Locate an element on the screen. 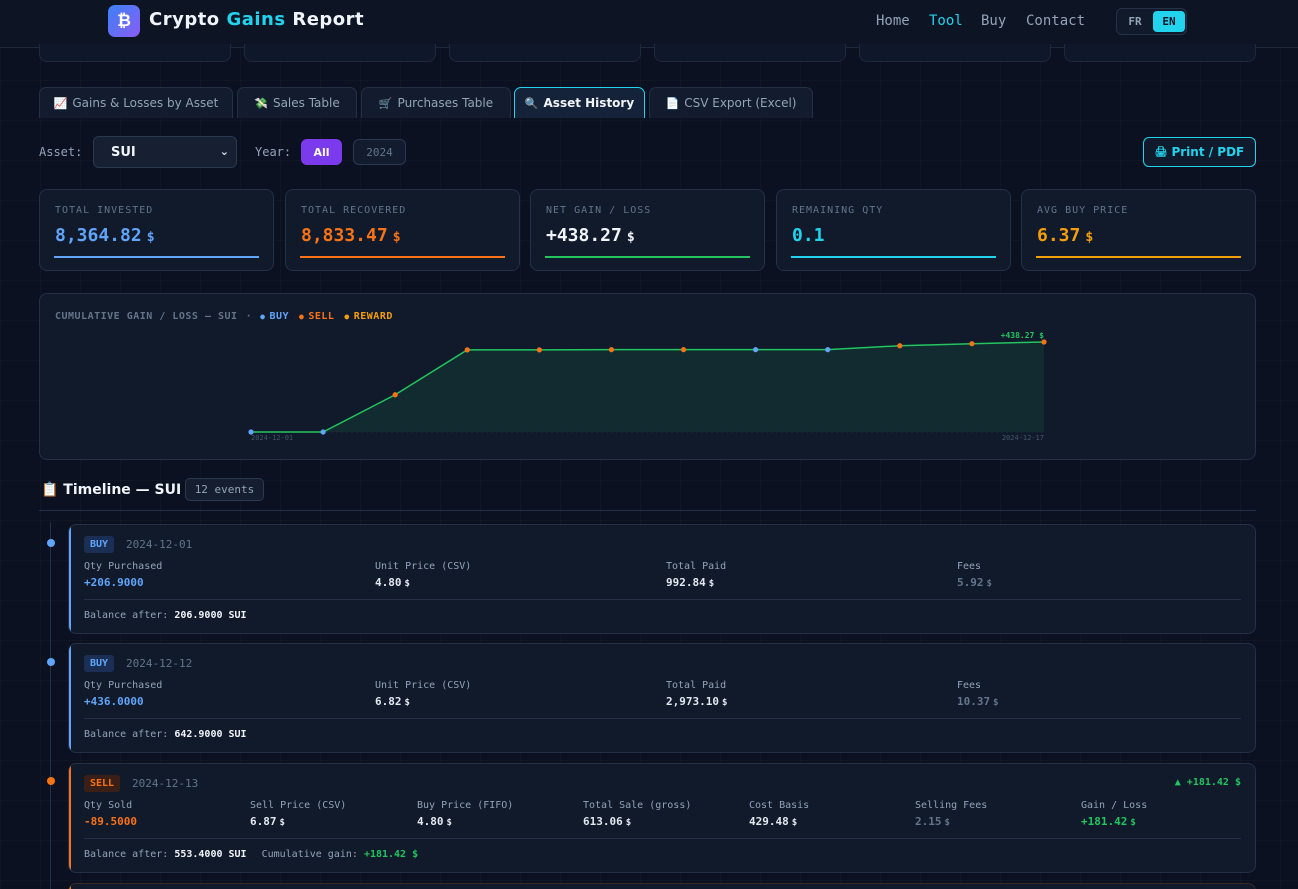  field-number: 4.80 is located at coordinates (430, 821).